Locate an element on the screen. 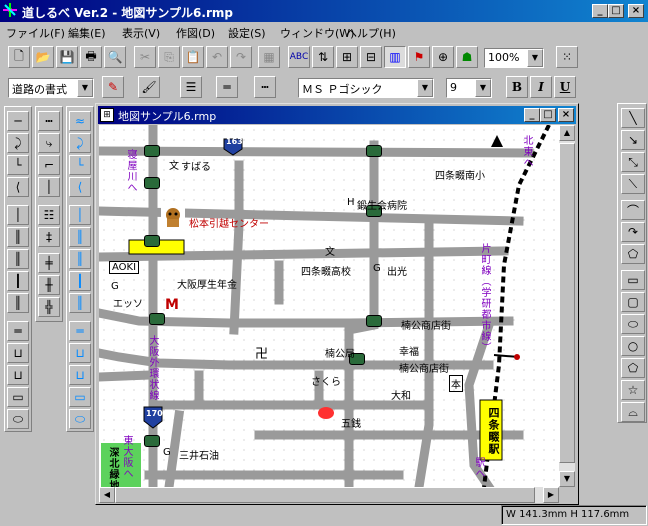 The image size is (648, 526). vertical-line-icon: │ is located at coordinates (18, 215).